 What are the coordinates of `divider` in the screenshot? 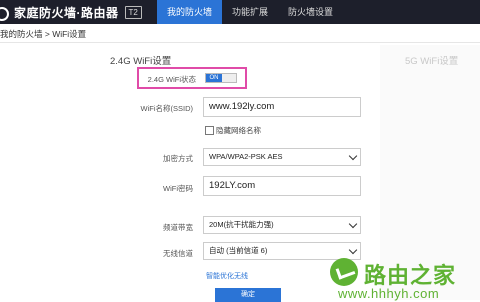 It's located at (240, 42).